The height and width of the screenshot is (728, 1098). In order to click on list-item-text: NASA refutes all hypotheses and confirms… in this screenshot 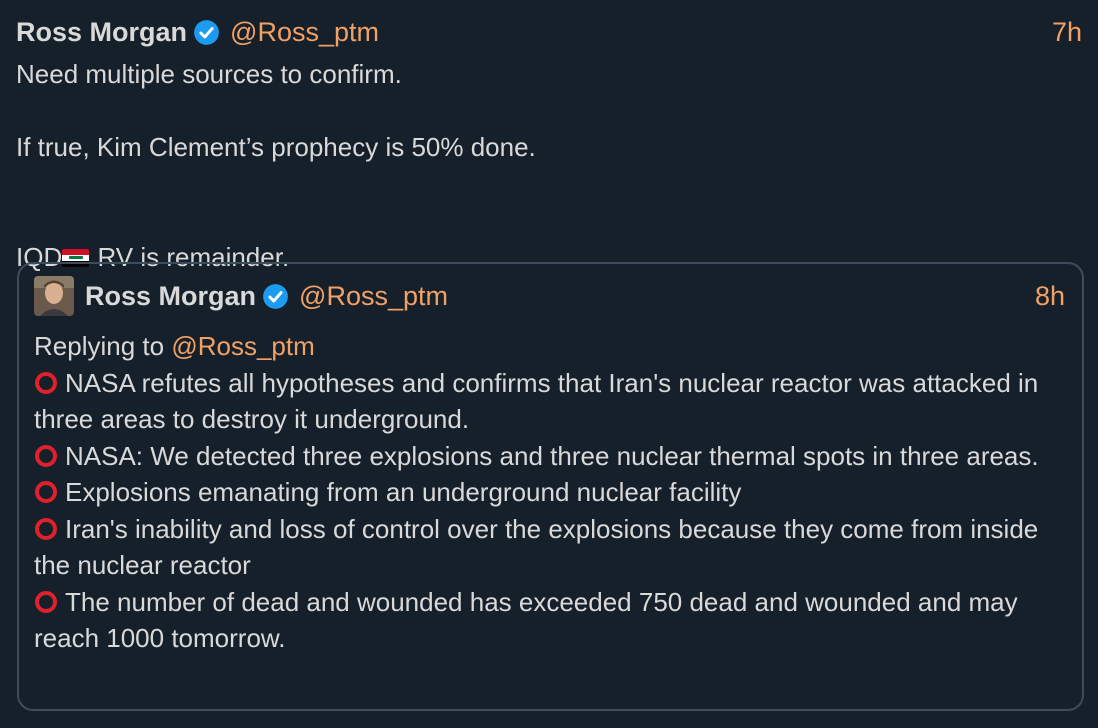, I will do `click(536, 401)`.